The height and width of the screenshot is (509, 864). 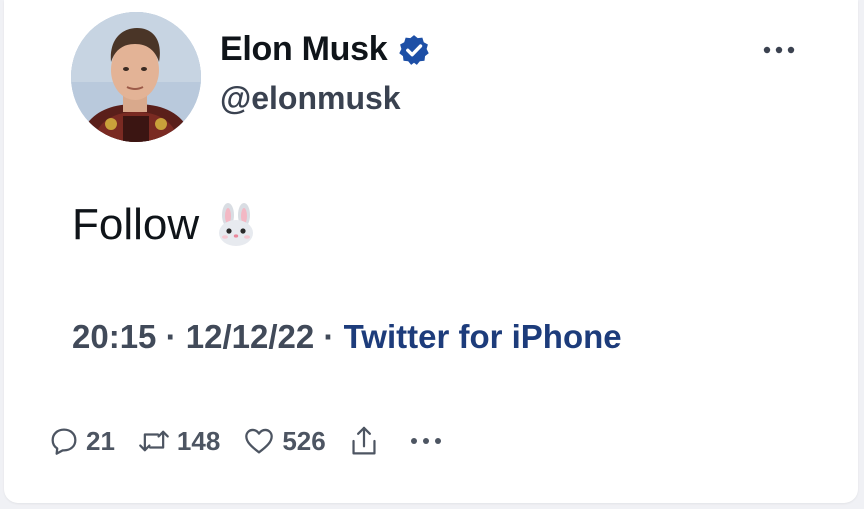 I want to click on reply-count: 21, so click(x=100, y=440).